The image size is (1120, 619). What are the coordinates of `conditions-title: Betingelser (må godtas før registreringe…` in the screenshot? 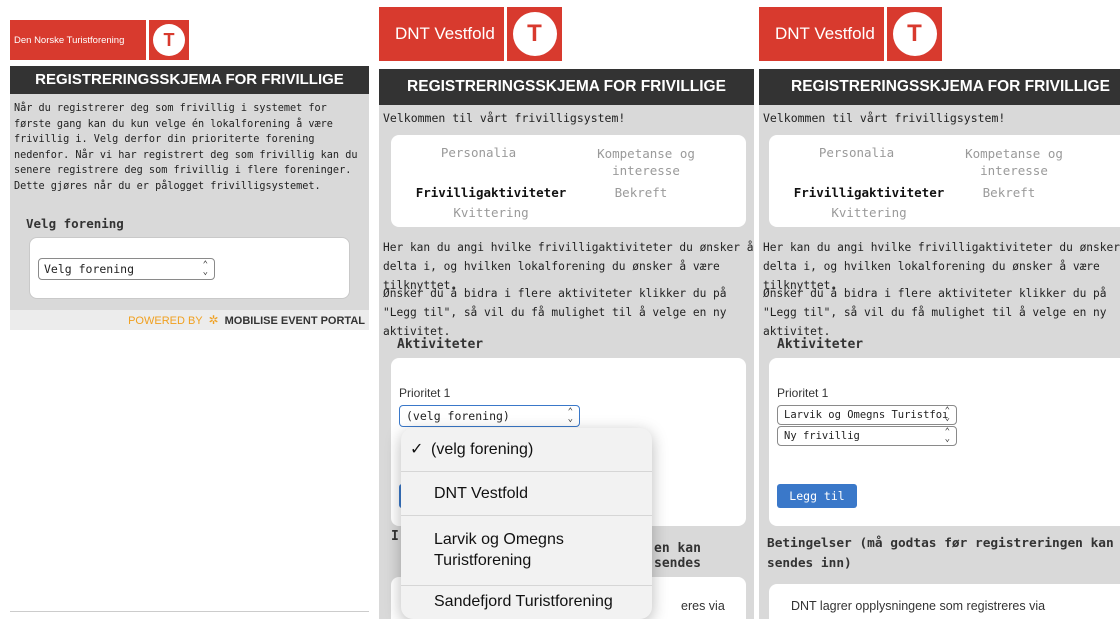 It's located at (940, 553).